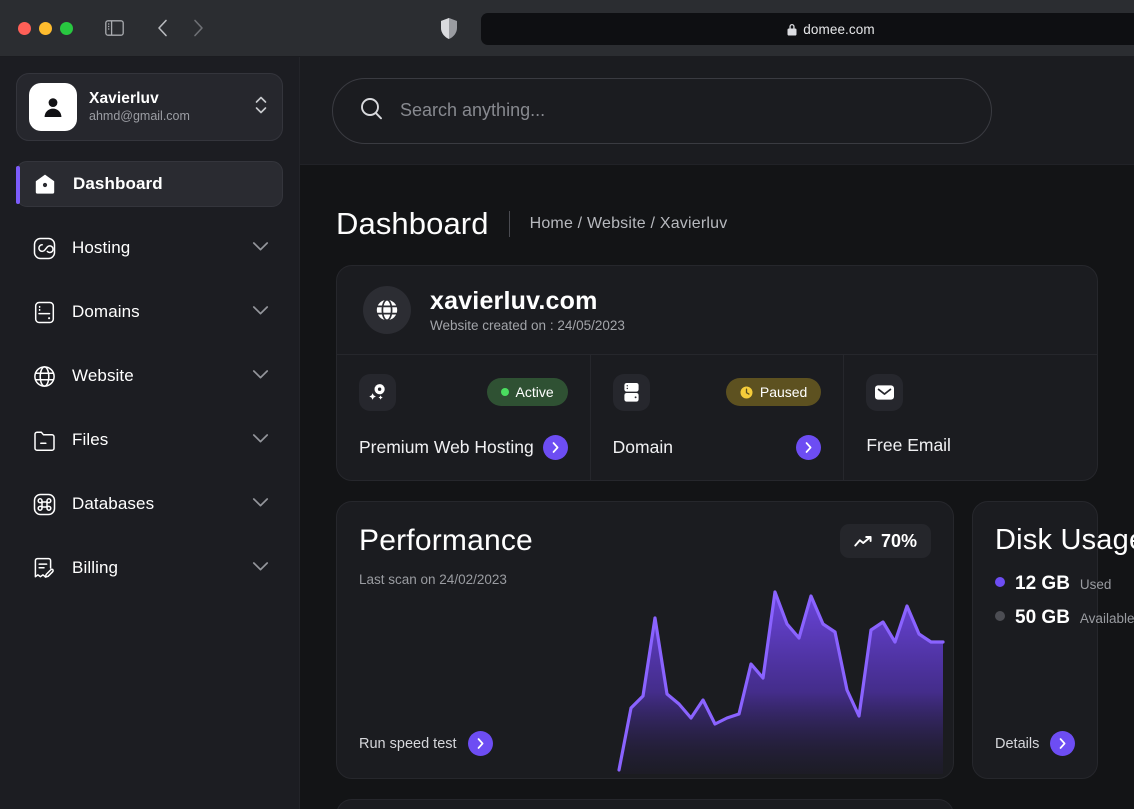 The height and width of the screenshot is (809, 1134). I want to click on status-label: Active, so click(534, 392).